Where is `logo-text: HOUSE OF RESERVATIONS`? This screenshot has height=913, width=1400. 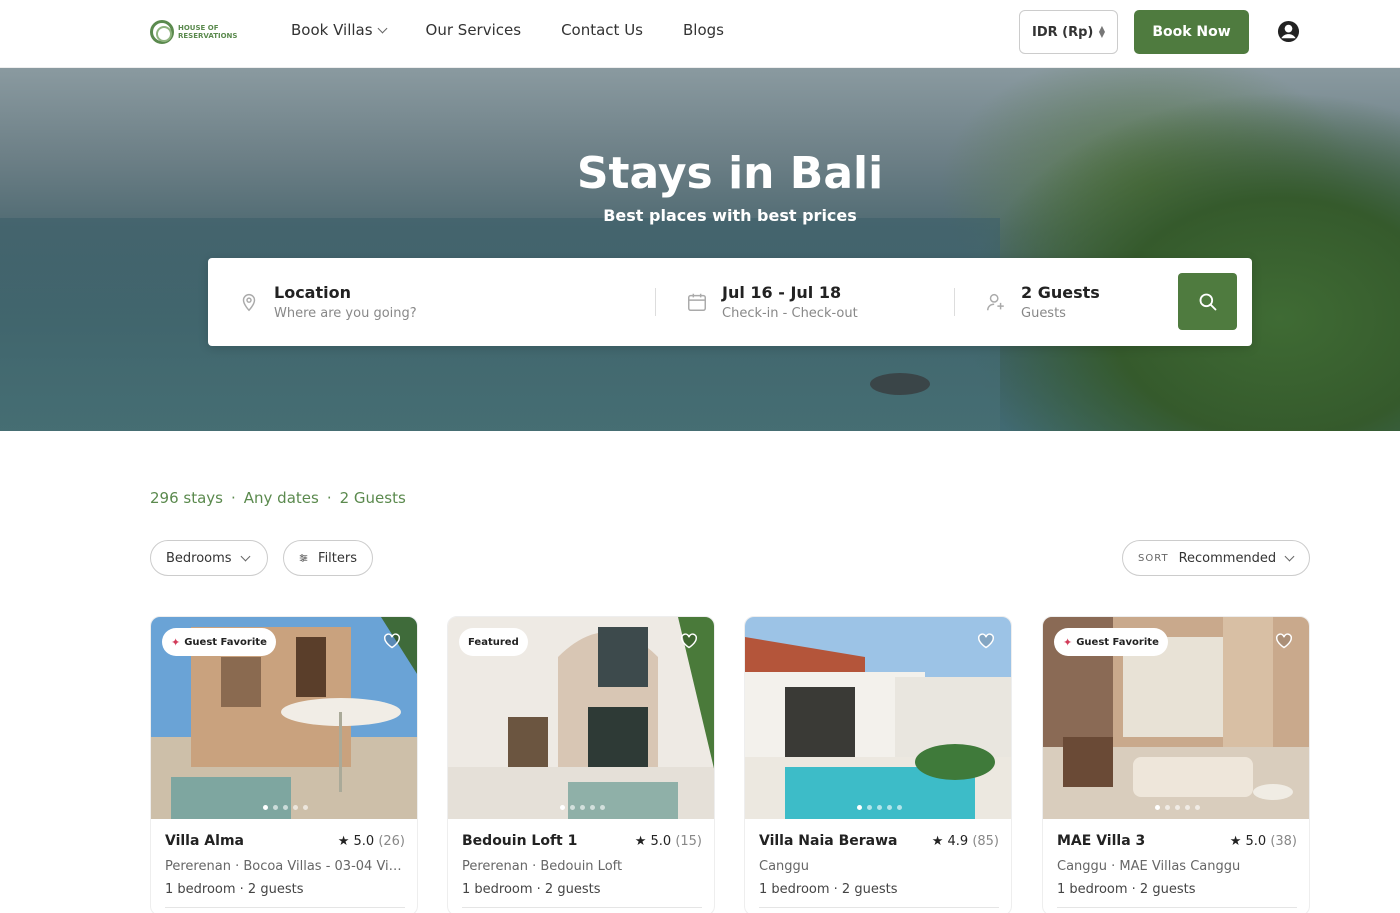
logo-text: HOUSE OF RESERVATIONS is located at coordinates (208, 32).